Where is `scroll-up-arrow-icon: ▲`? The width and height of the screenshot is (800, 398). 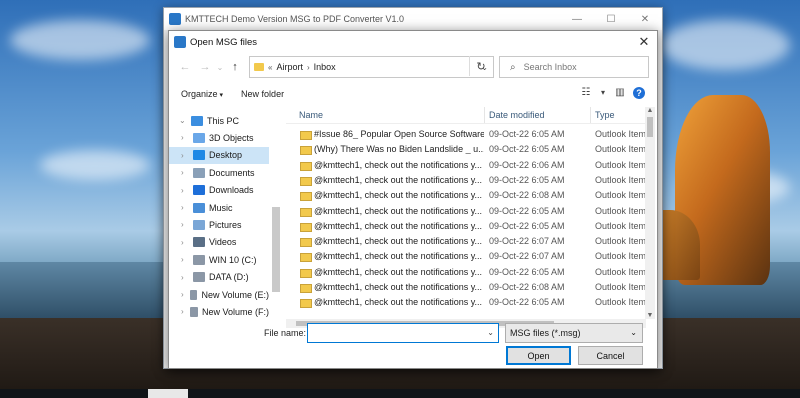 scroll-up-arrow-icon: ▲ is located at coordinates (650, 110).